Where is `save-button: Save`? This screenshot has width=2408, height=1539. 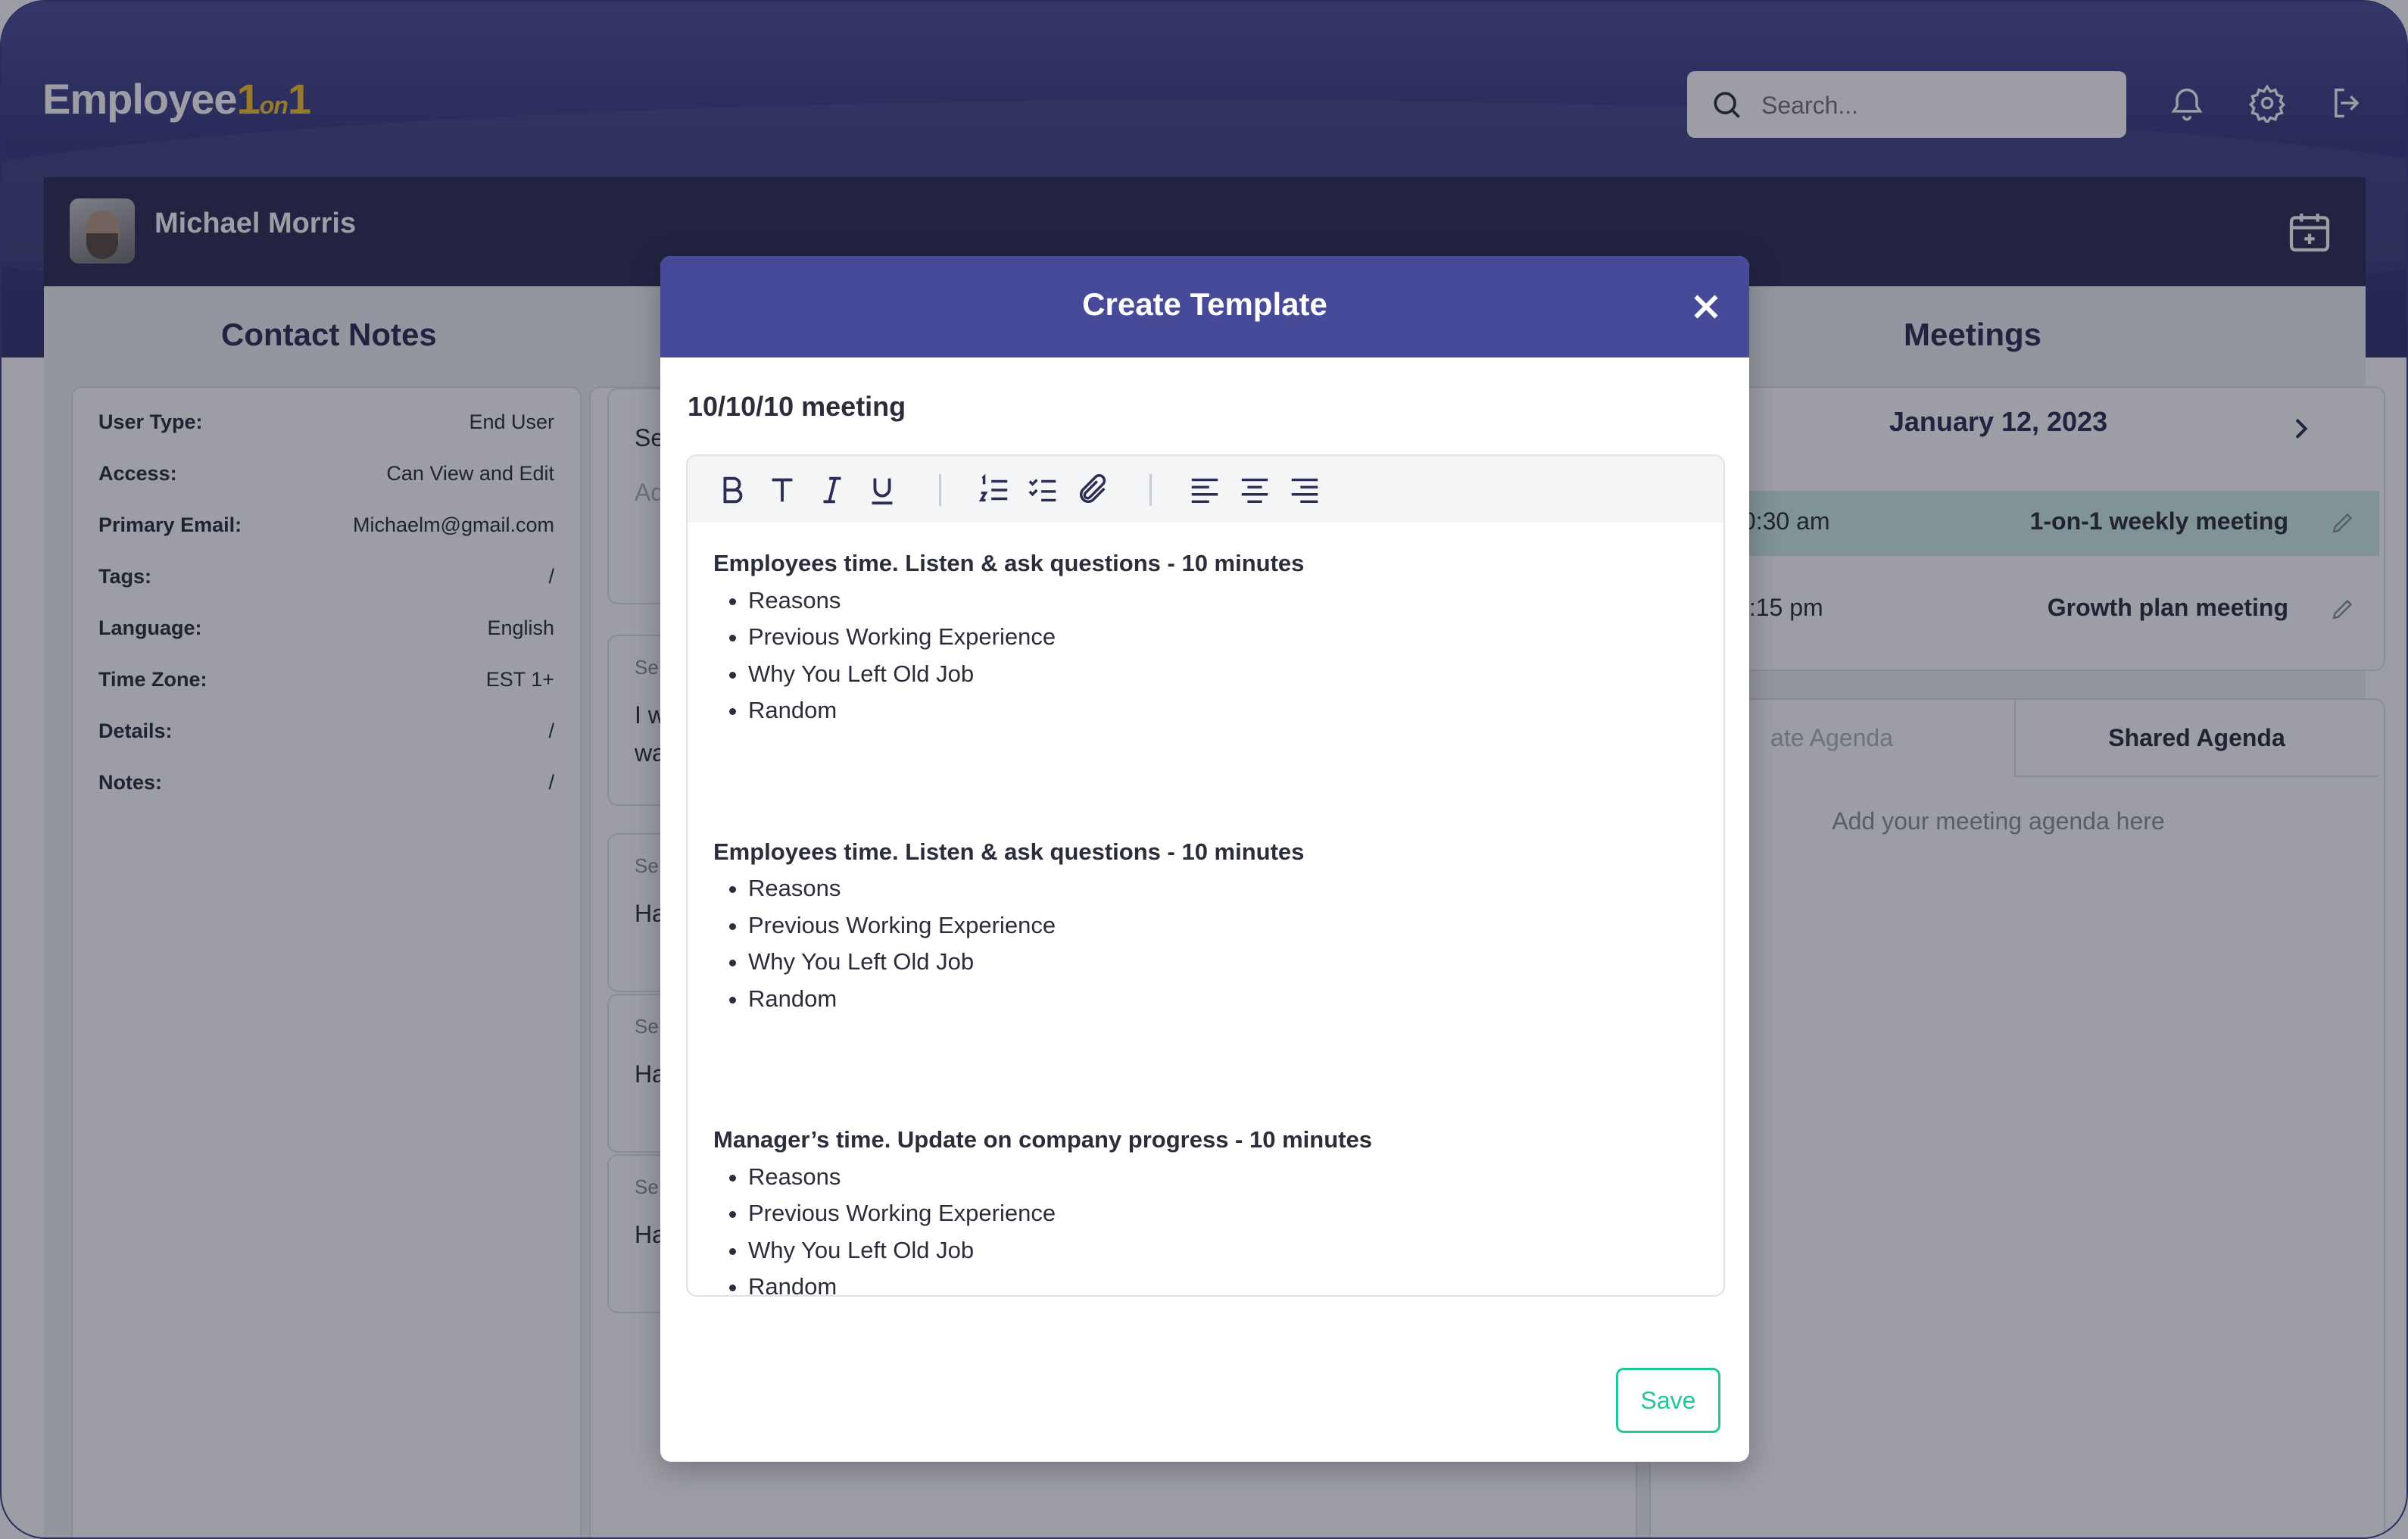
save-button: Save is located at coordinates (1668, 1400).